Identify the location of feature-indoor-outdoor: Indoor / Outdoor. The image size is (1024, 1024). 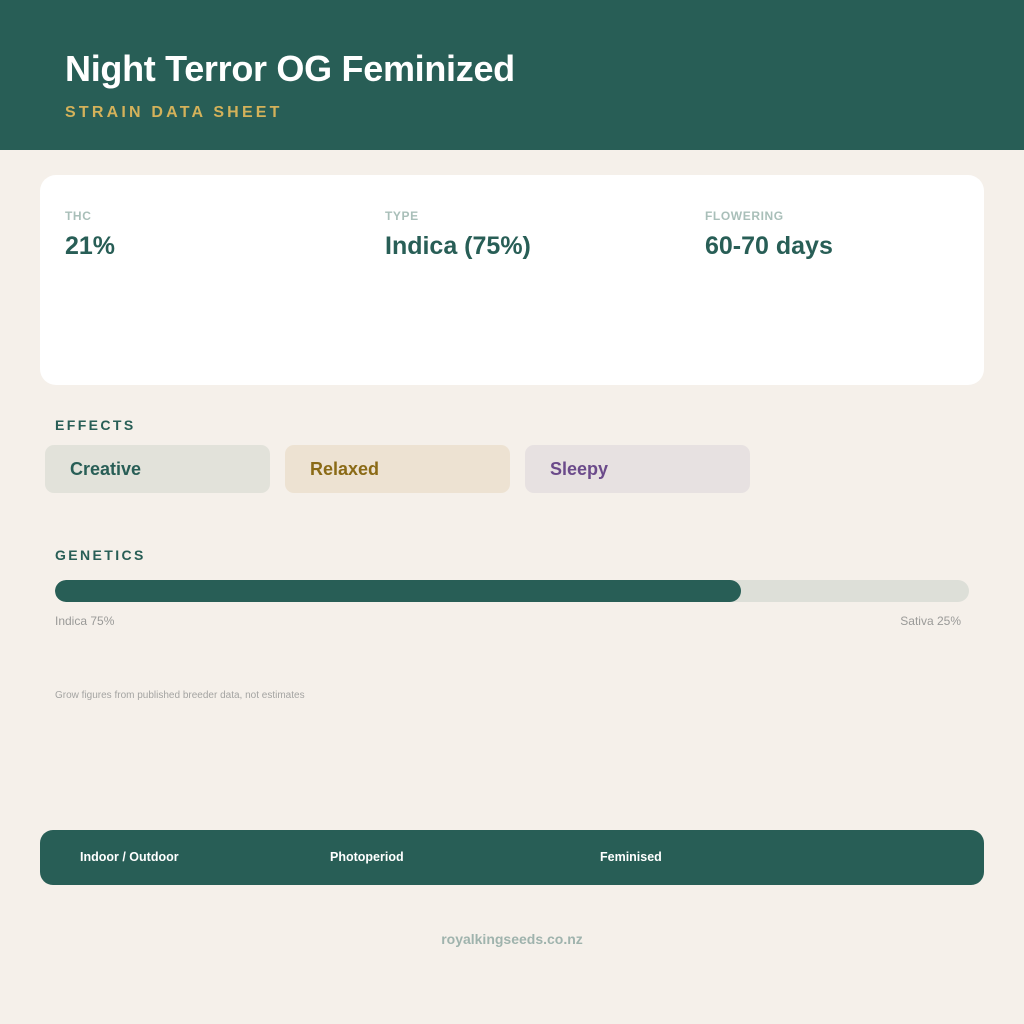
(129, 857).